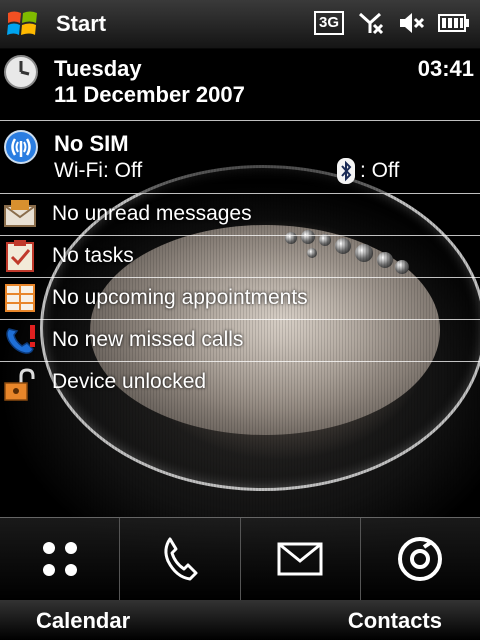 The height and width of the screenshot is (640, 480). I want to click on windows-logo-icon, so click(23, 24).